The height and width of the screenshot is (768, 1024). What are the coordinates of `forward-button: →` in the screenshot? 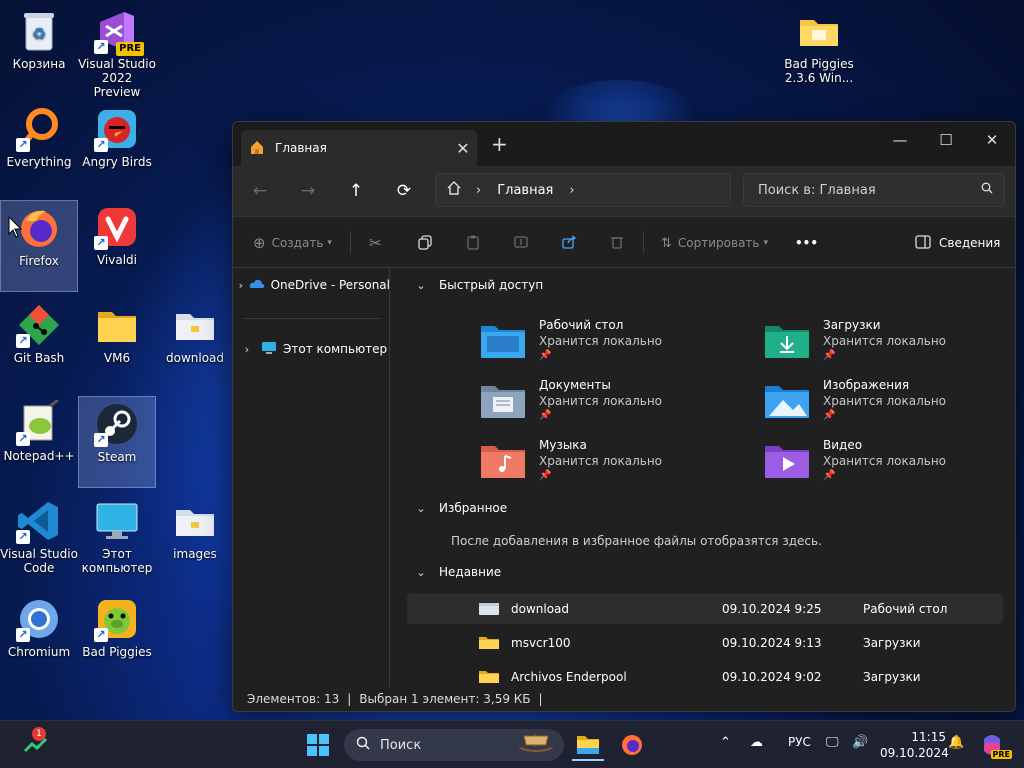 It's located at (308, 191).